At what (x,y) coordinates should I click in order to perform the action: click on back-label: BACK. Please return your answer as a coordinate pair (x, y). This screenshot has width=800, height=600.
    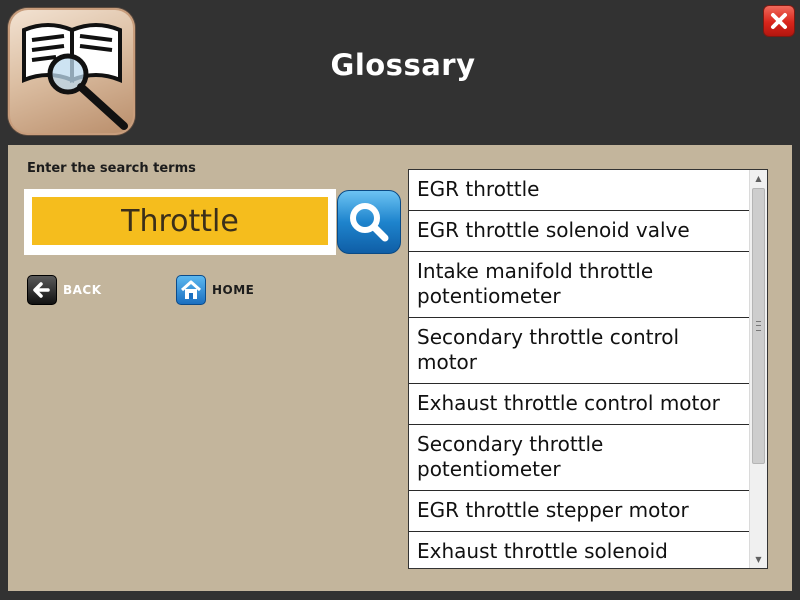
    Looking at the image, I should click on (82, 290).